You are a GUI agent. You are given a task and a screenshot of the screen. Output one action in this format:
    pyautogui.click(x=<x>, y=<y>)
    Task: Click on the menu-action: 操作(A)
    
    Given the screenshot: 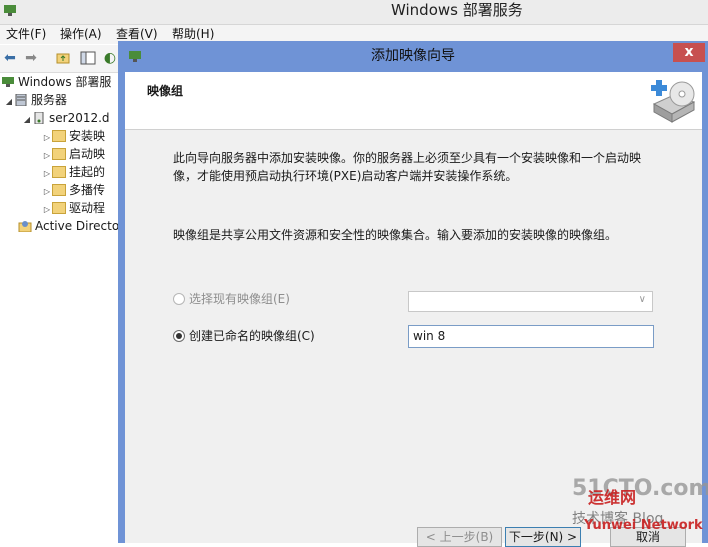 What is the action you would take?
    pyautogui.click(x=81, y=34)
    